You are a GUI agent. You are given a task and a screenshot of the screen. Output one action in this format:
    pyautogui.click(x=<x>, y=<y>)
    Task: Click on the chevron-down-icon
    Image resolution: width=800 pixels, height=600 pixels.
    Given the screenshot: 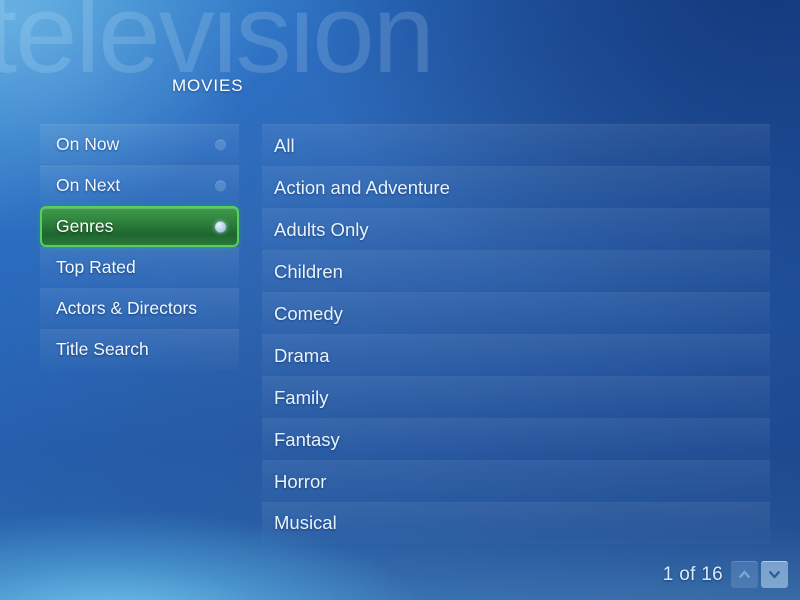 What is the action you would take?
    pyautogui.click(x=774, y=574)
    